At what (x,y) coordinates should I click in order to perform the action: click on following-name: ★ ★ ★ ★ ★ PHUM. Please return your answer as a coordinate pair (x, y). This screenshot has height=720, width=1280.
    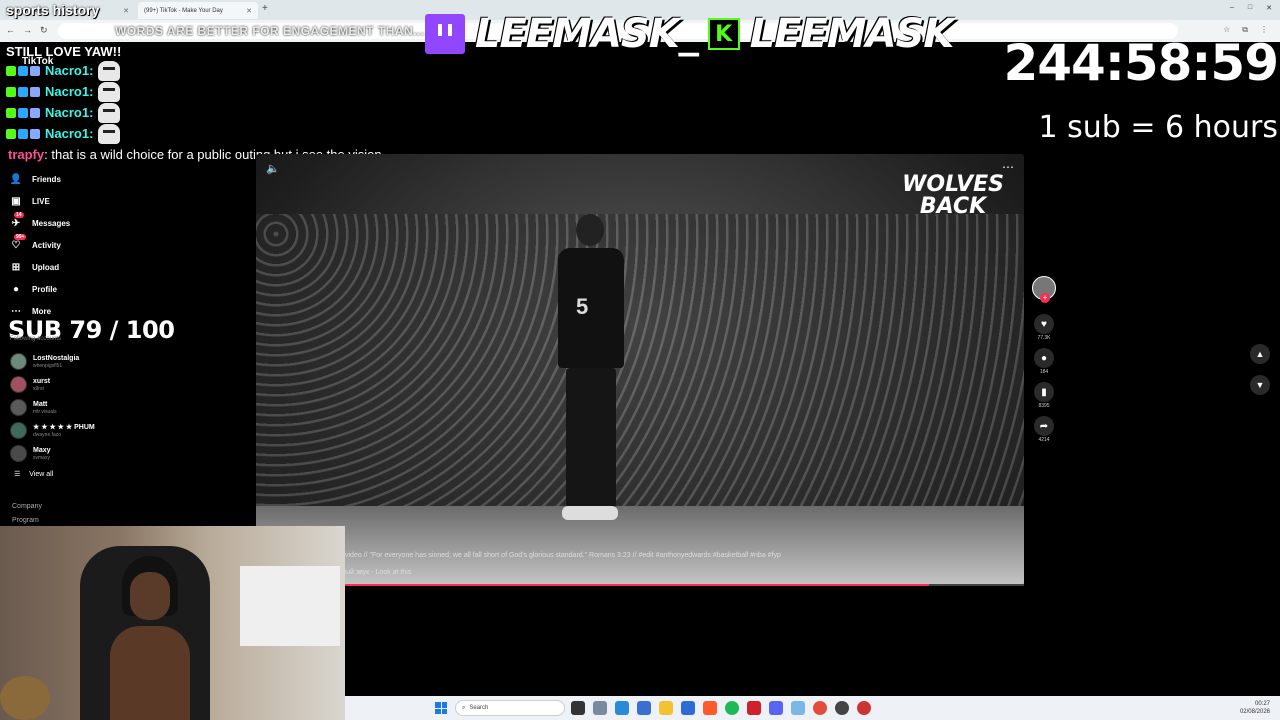
    Looking at the image, I should click on (64, 427).